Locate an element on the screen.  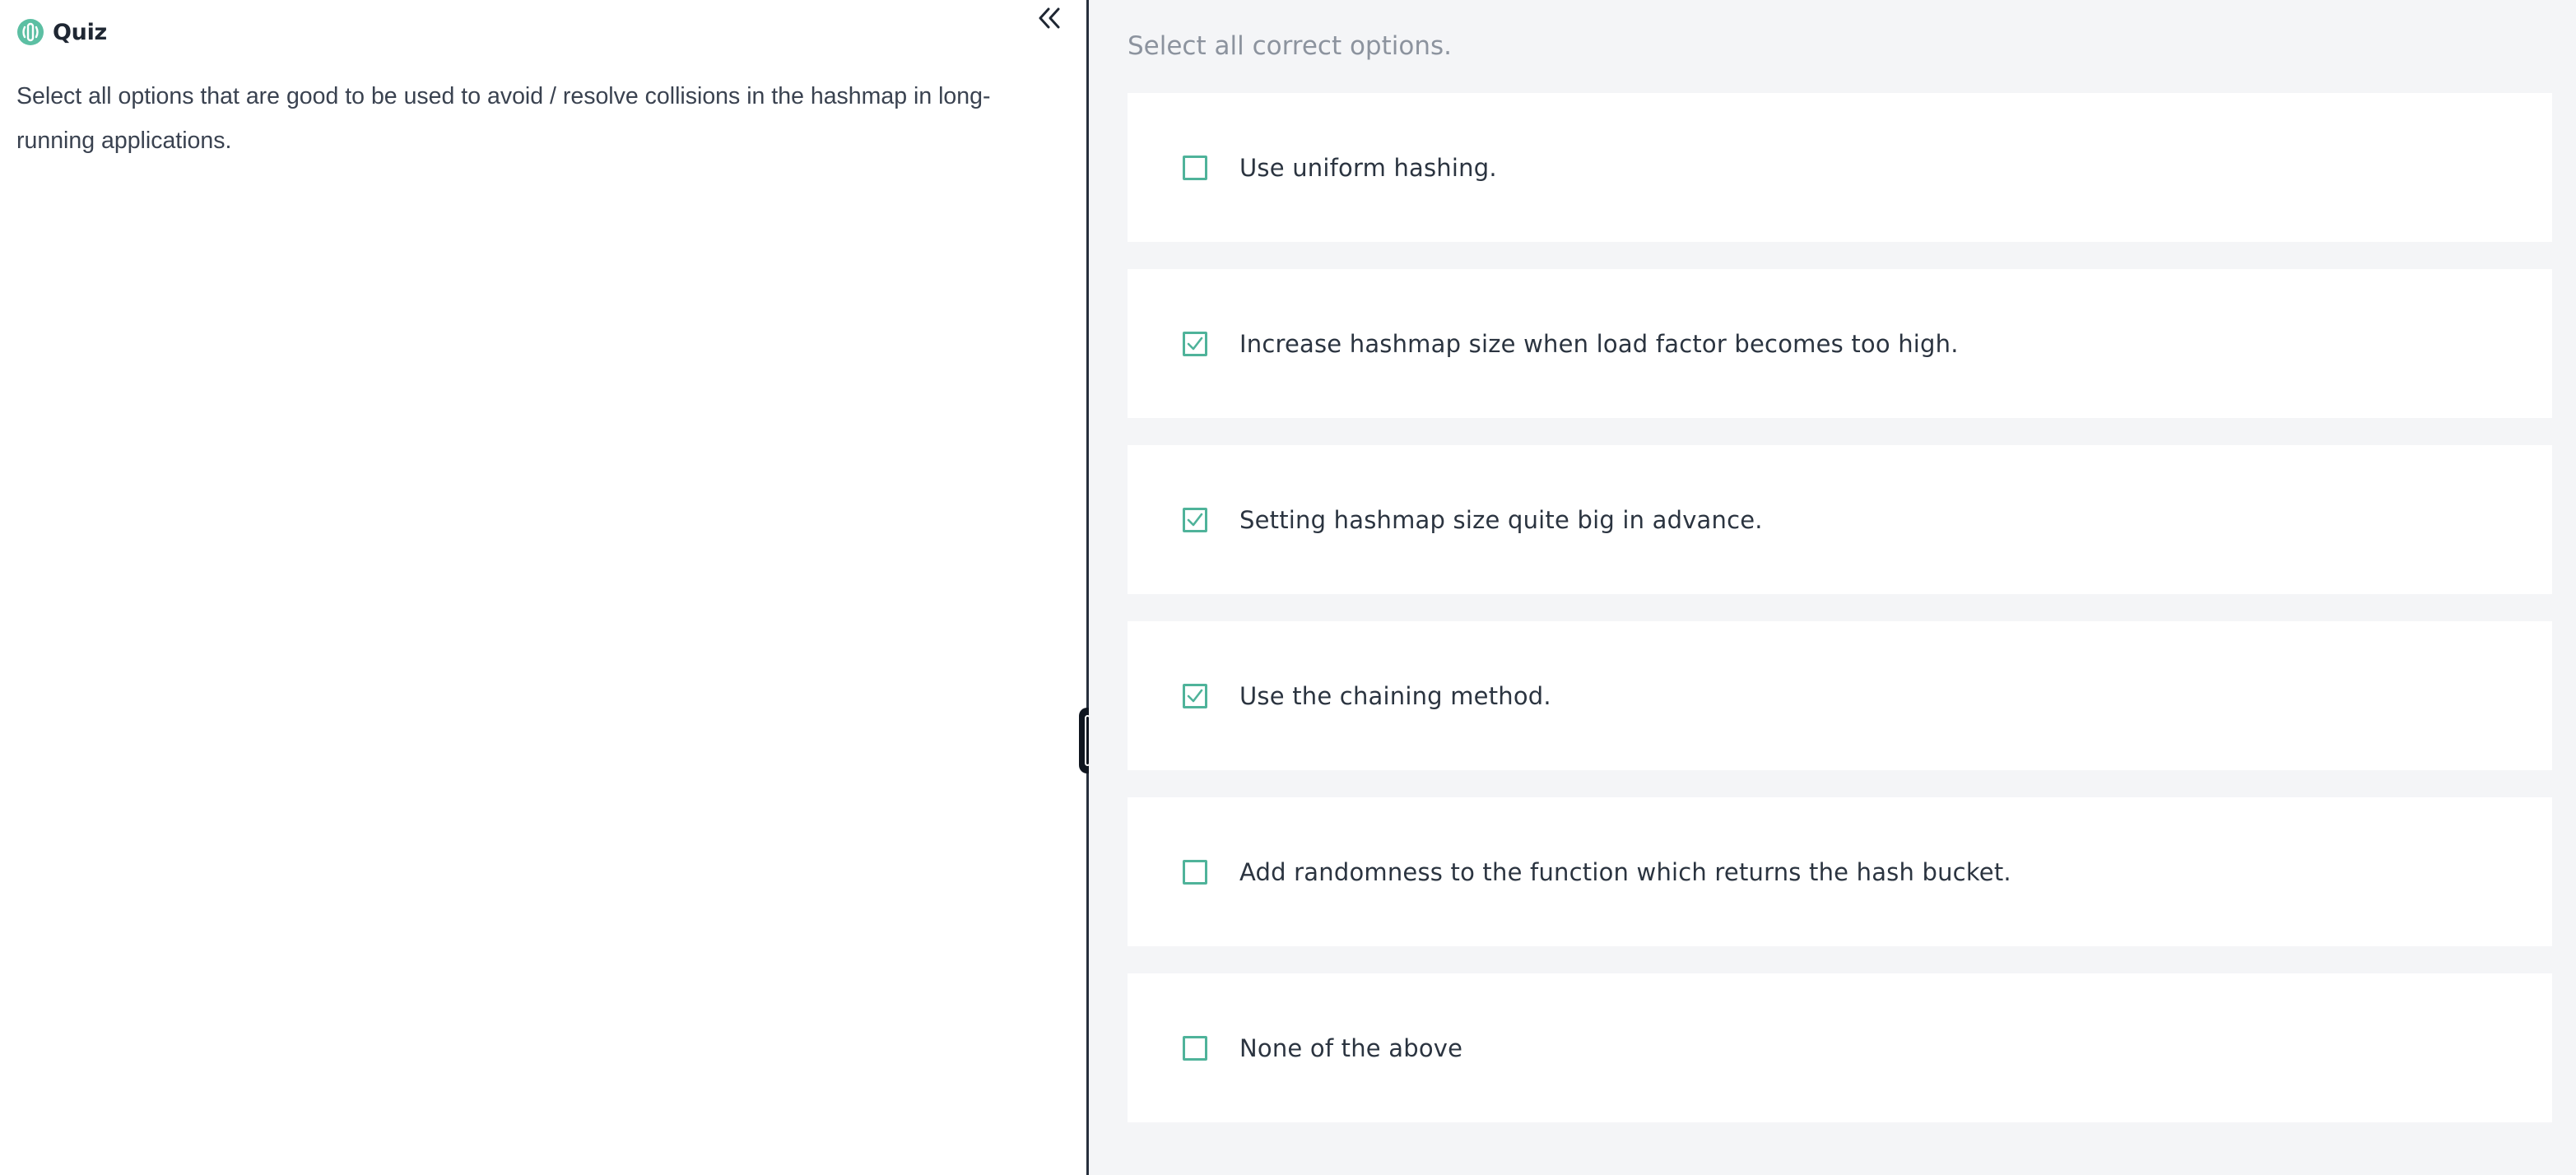
option-label: Use uniform hashing. is located at coordinates (1368, 168).